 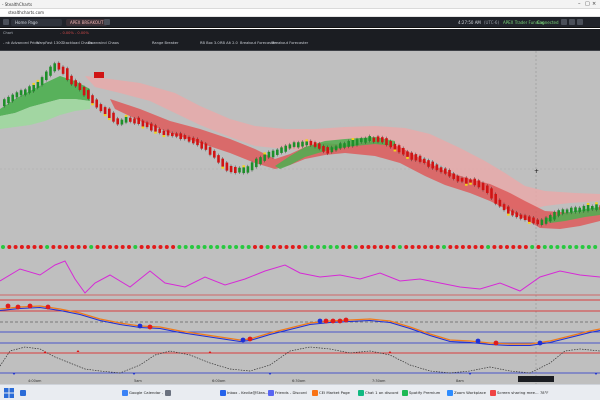 I want to click on orange-signal-line, so click(x=300, y=325).